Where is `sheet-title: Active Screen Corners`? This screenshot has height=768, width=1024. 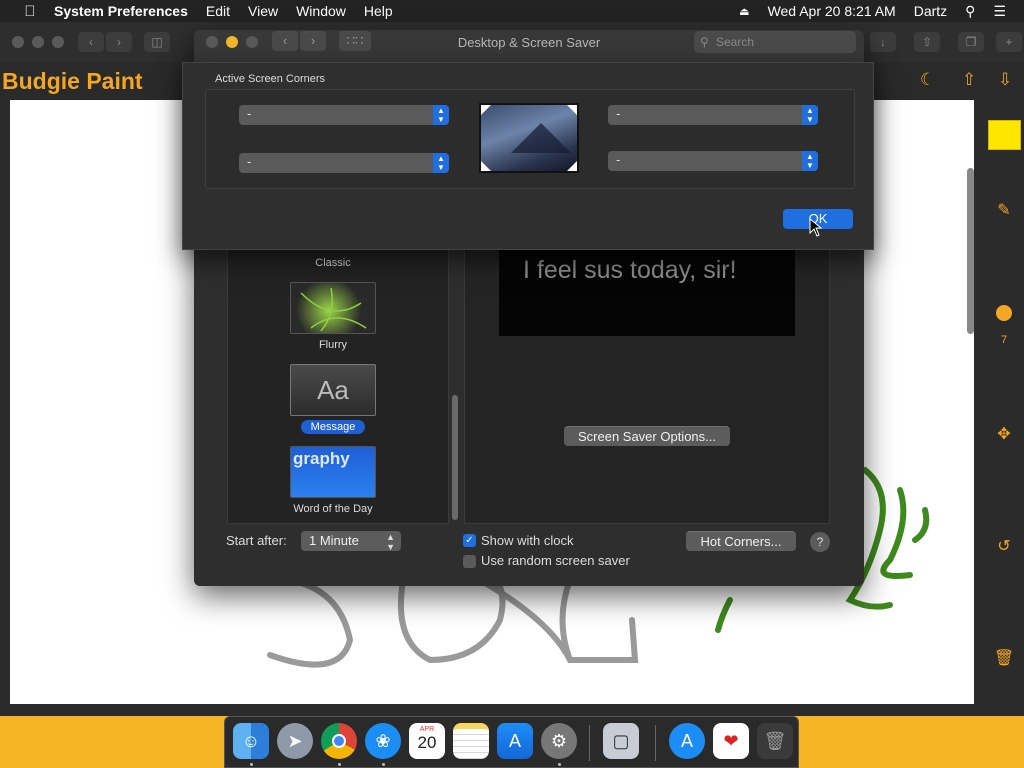
sheet-title: Active Screen Corners is located at coordinates (270, 79).